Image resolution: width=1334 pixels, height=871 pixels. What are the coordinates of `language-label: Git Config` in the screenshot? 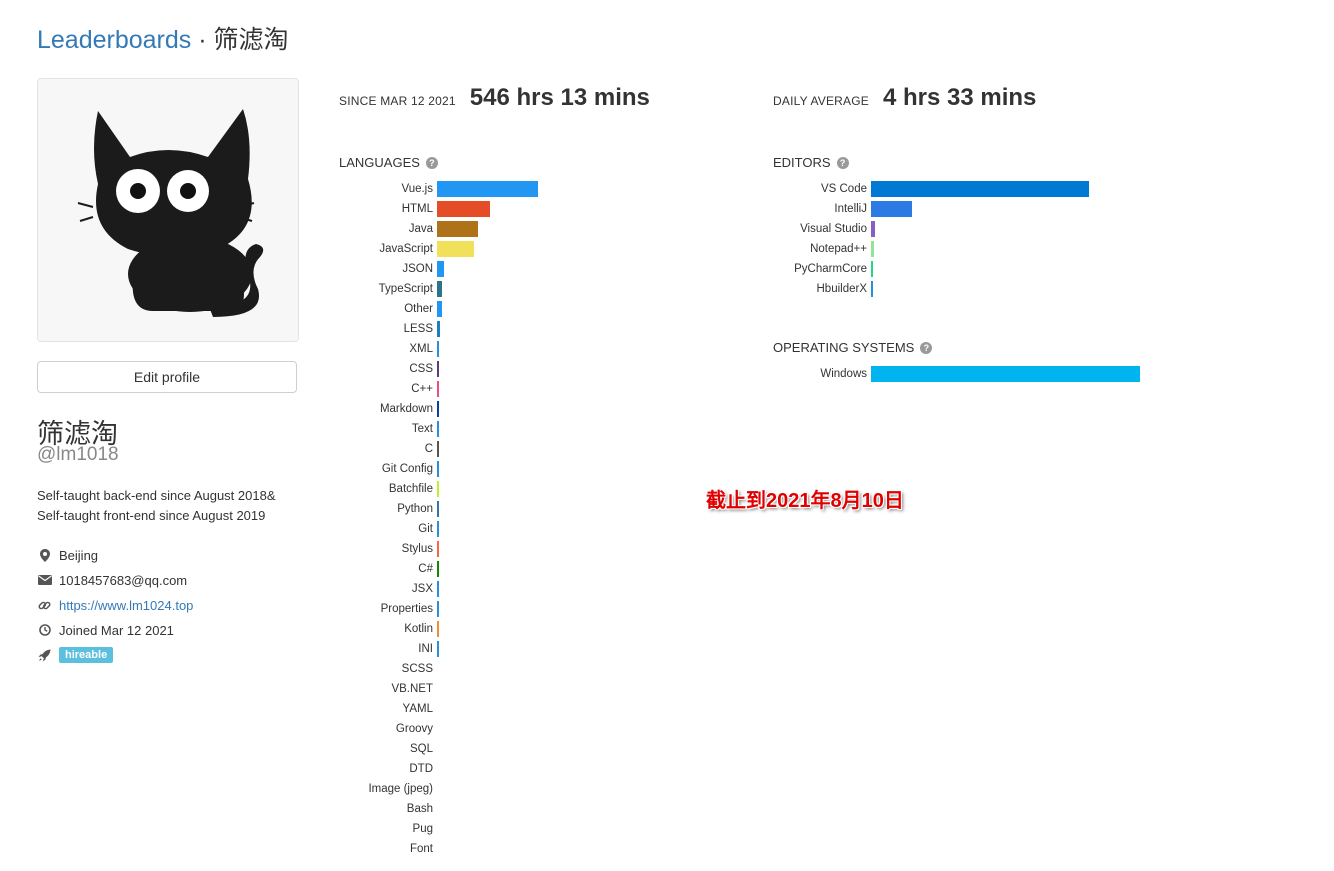 It's located at (407, 469).